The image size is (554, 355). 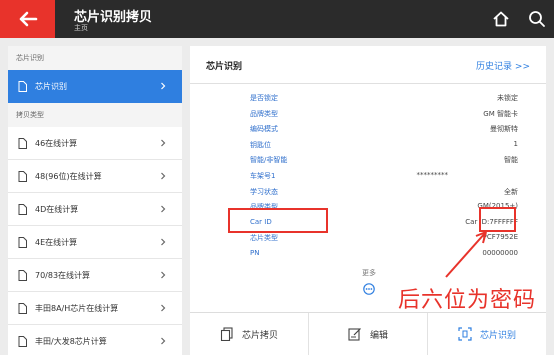 What do you see at coordinates (51, 86) in the screenshot?
I see `sidebar-item-label: 芯片识别` at bounding box center [51, 86].